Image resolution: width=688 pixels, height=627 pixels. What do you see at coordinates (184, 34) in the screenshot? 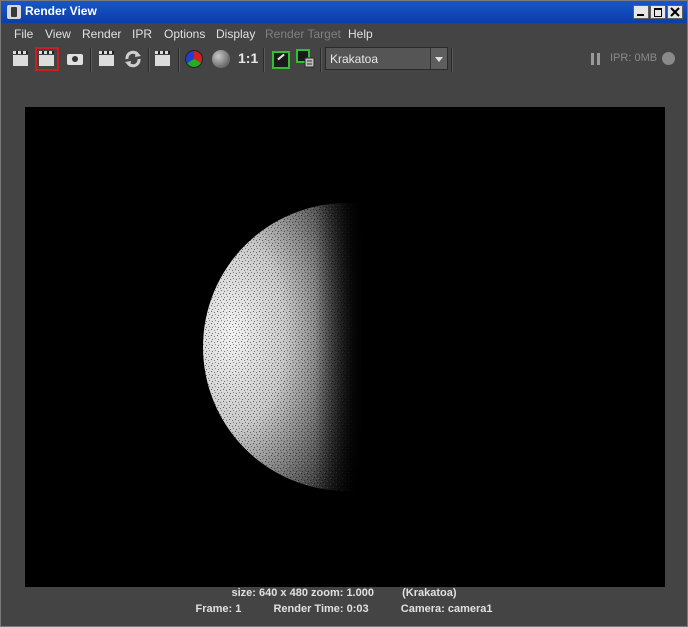
I see `menu-options: Options` at bounding box center [184, 34].